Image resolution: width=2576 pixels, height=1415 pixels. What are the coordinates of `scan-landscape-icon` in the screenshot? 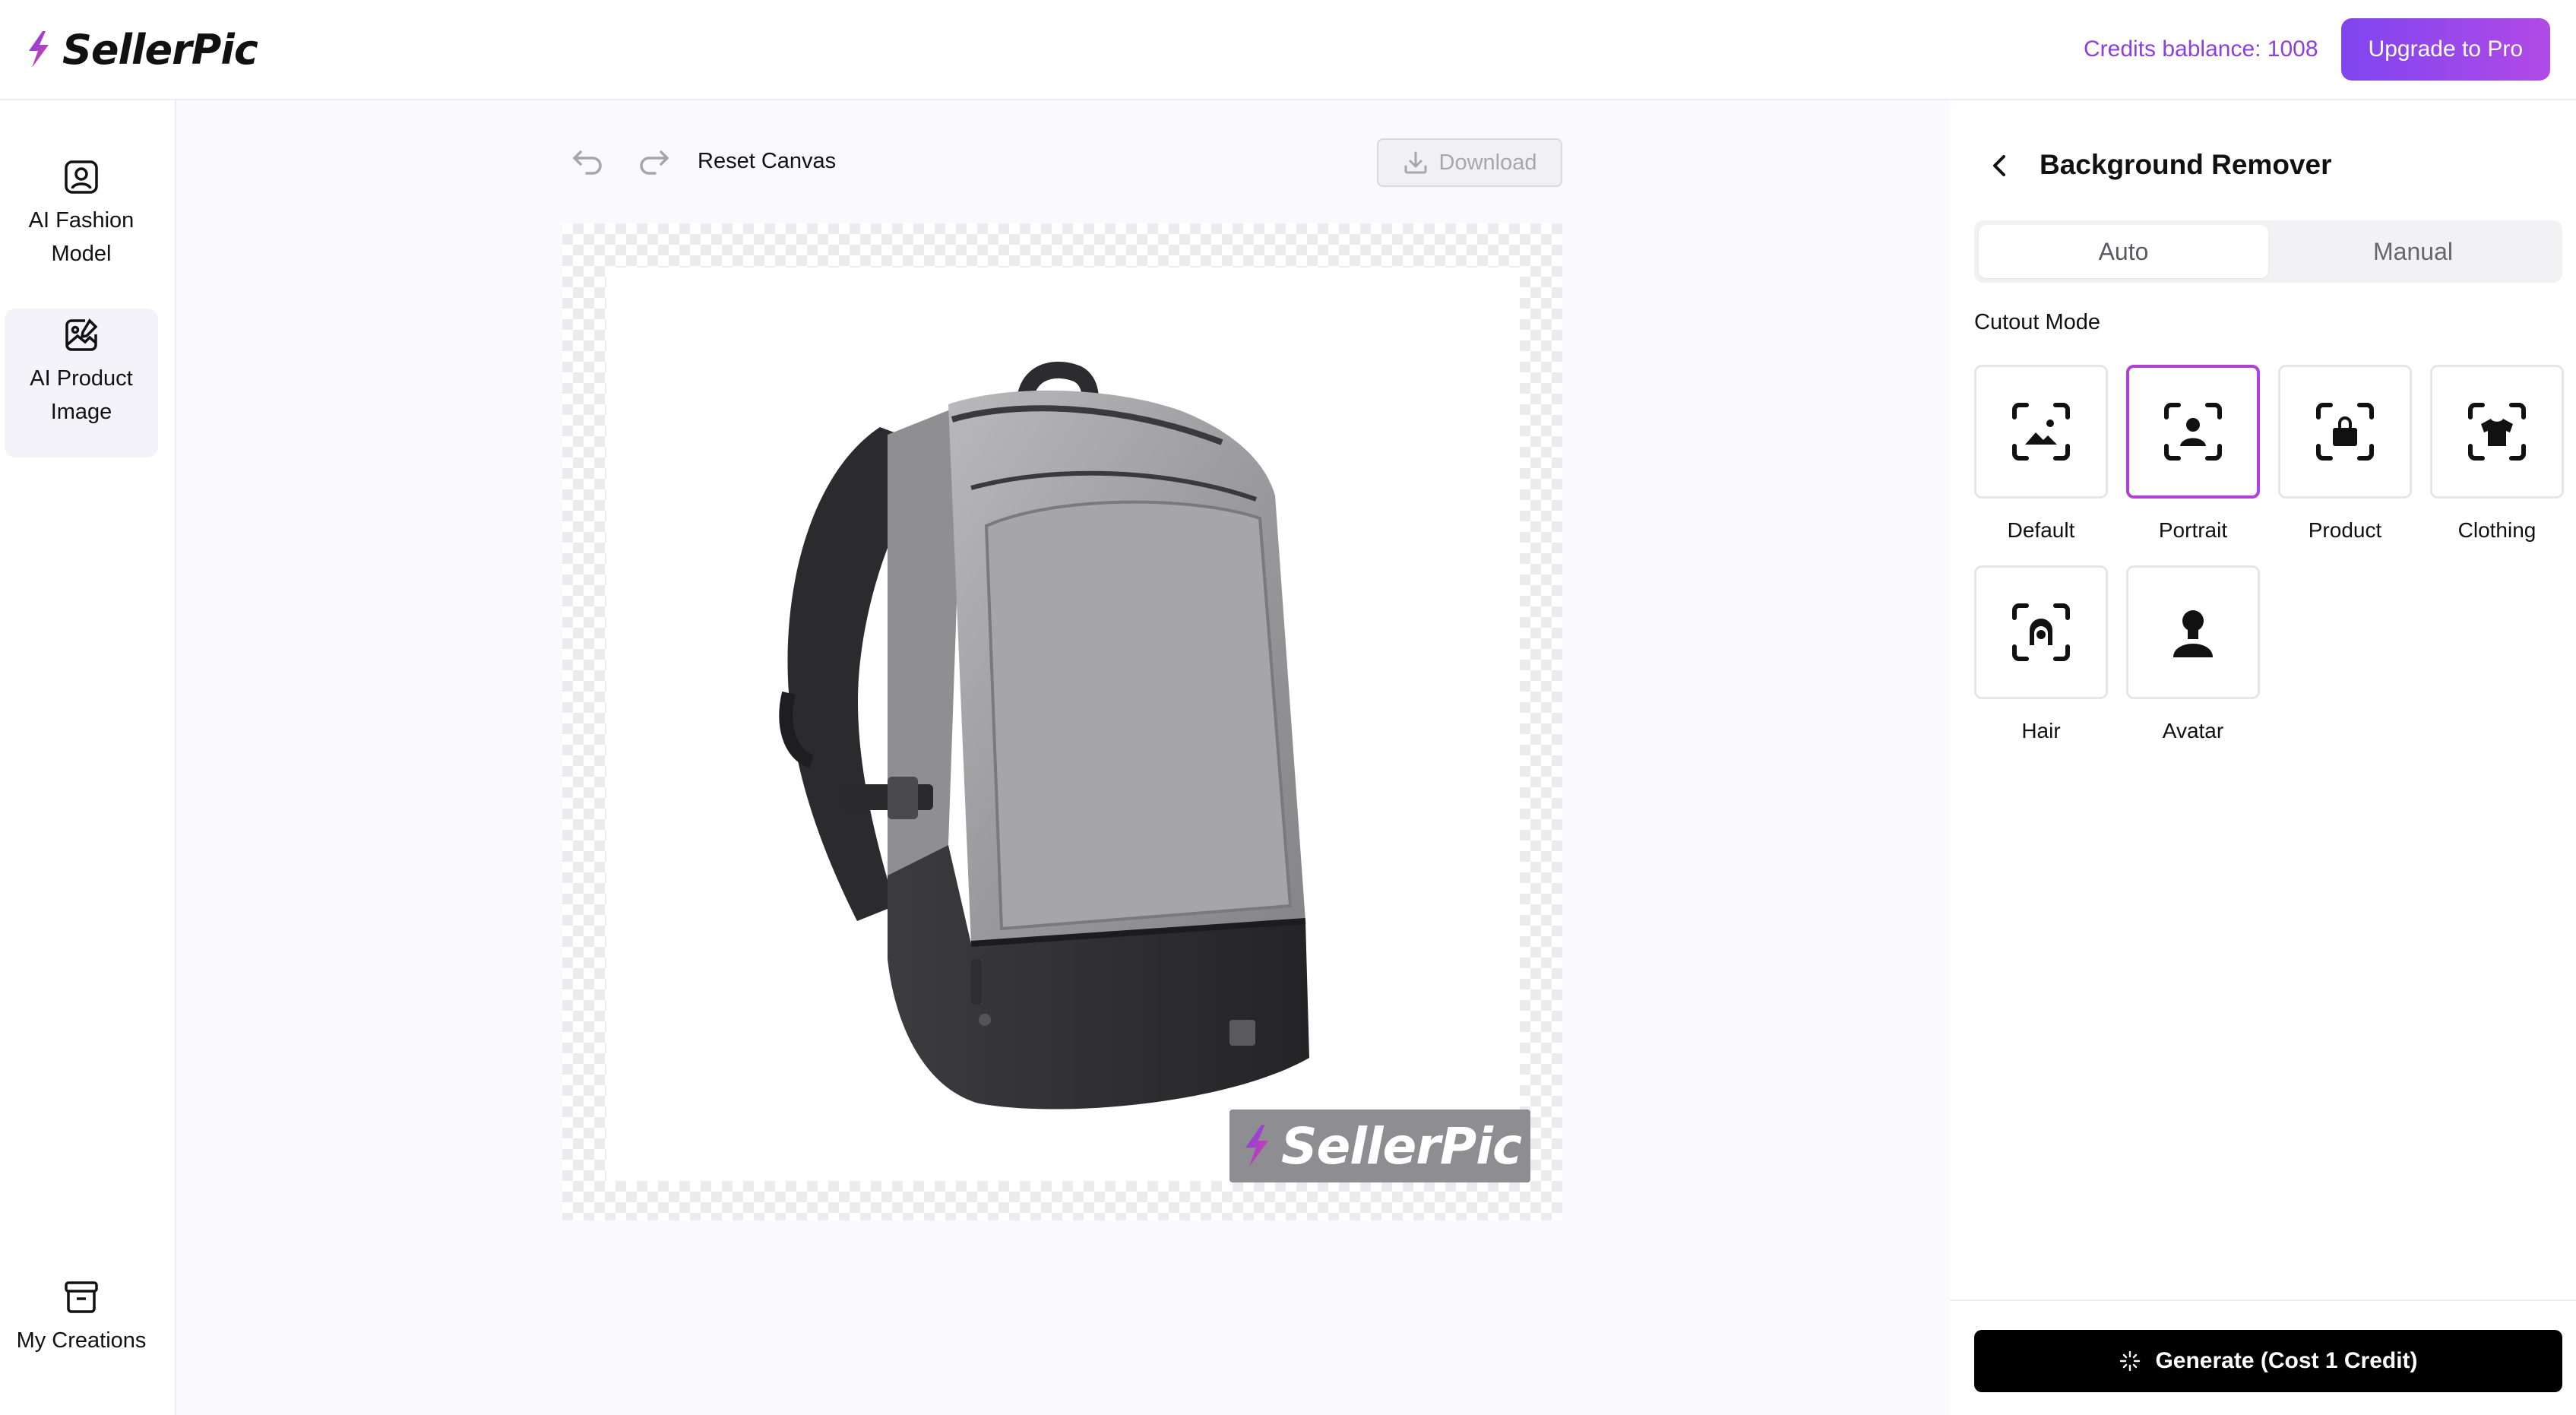 It's located at (2041, 432).